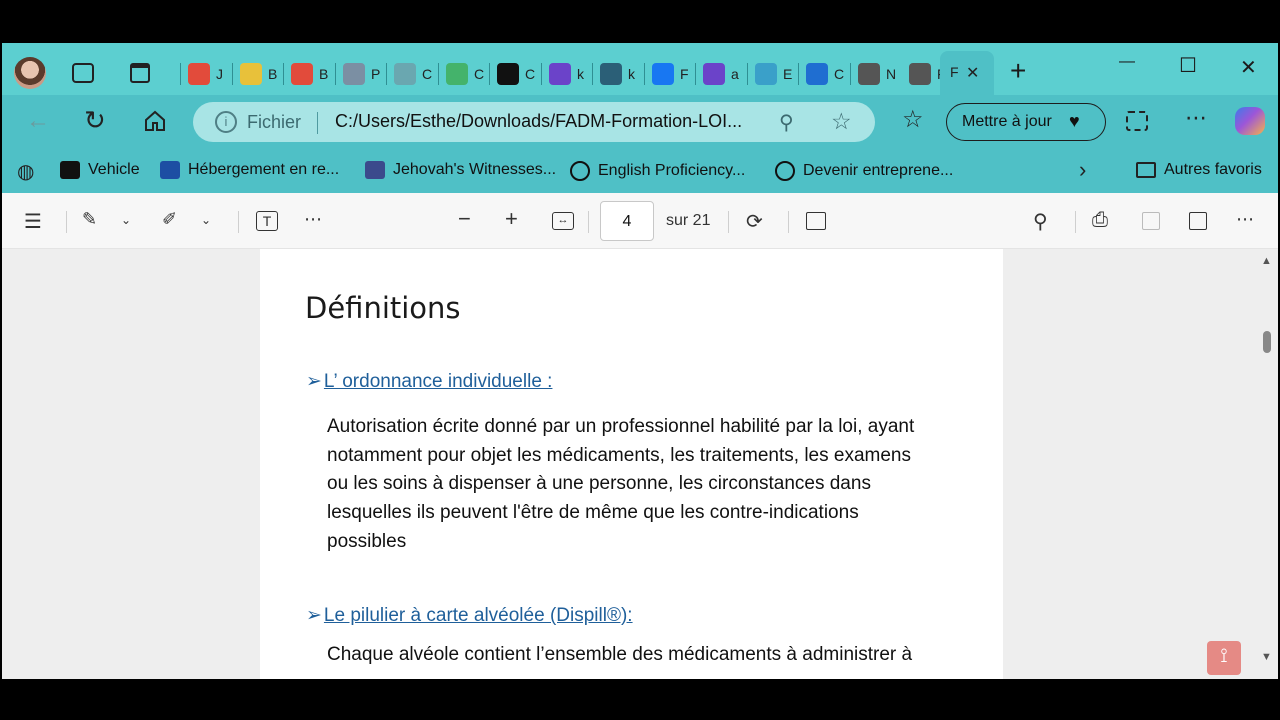  Describe the element at coordinates (785, 171) in the screenshot. I see `globe-icon` at that location.